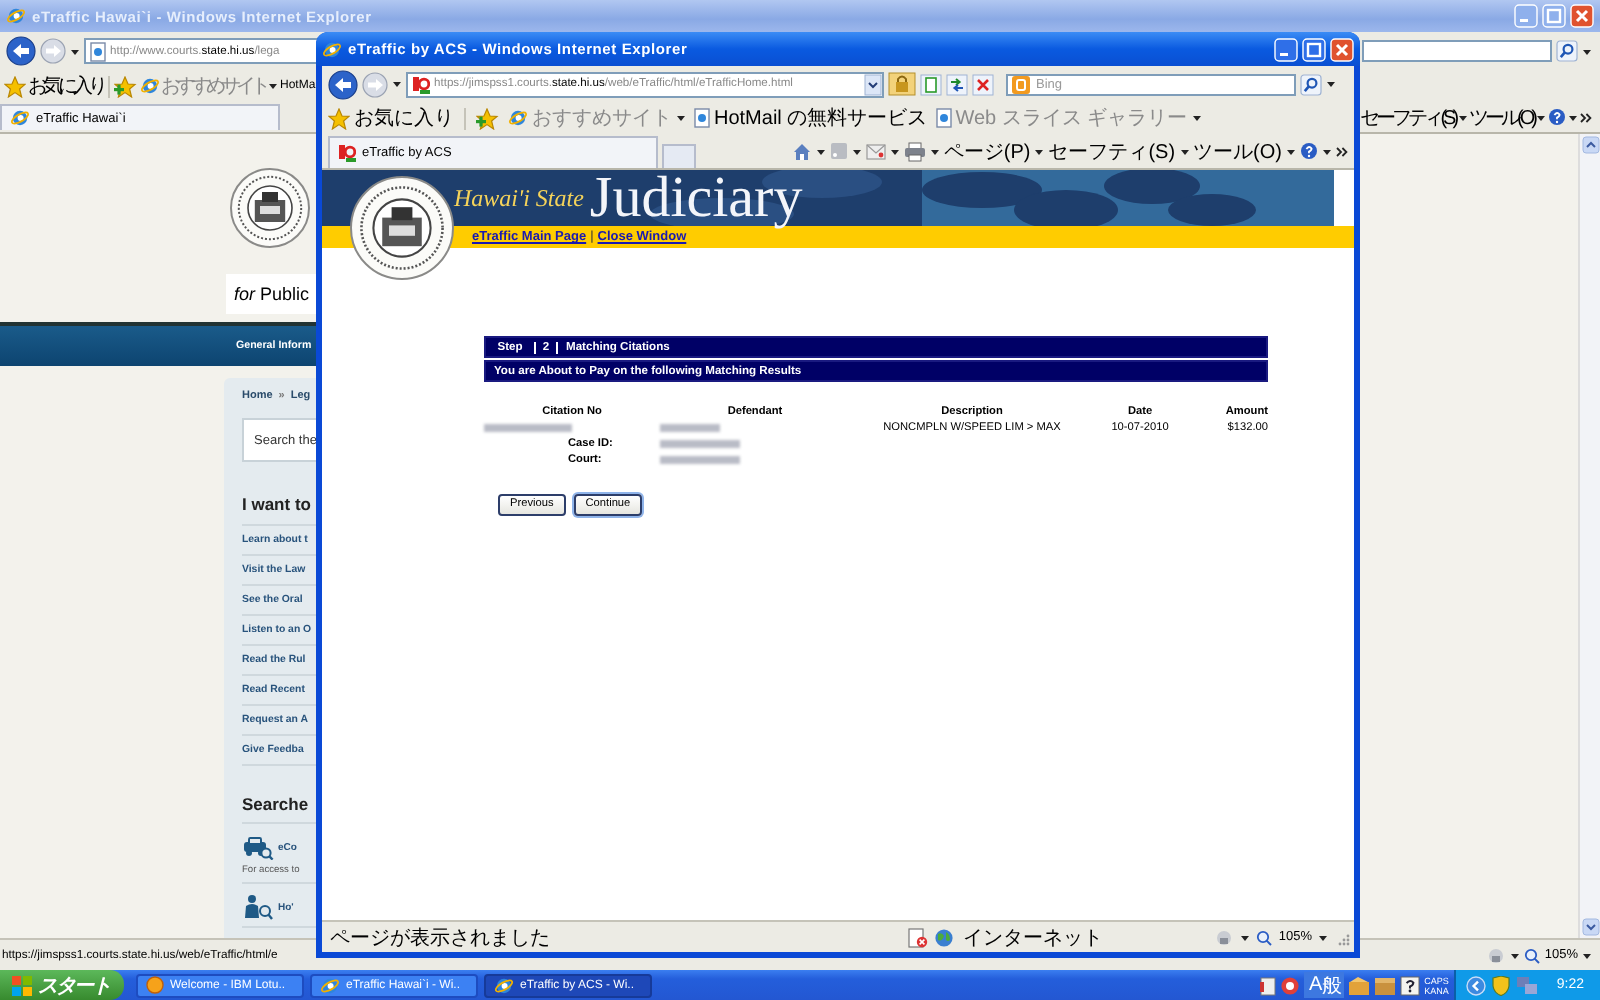  What do you see at coordinates (1342, 937) in the screenshot?
I see `resize-grip-icon` at bounding box center [1342, 937].